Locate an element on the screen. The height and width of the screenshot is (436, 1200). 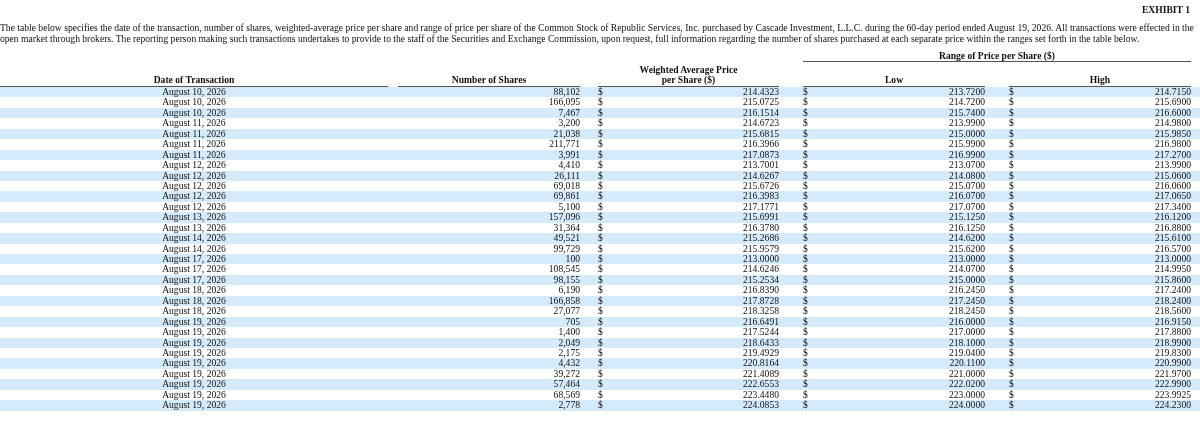
table-cell: 214.6200 is located at coordinates (967, 238).